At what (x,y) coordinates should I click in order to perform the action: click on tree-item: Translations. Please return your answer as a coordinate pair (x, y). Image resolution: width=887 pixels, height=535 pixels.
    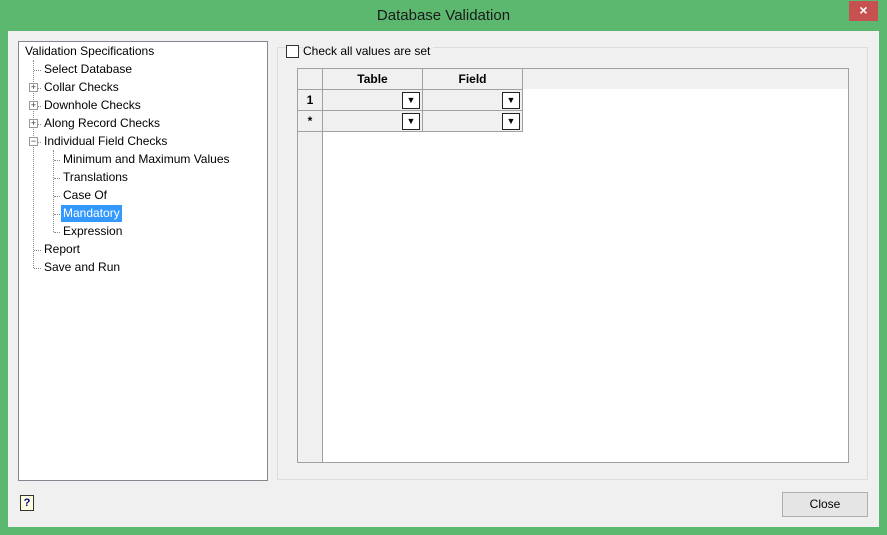
    Looking at the image, I should click on (95, 177).